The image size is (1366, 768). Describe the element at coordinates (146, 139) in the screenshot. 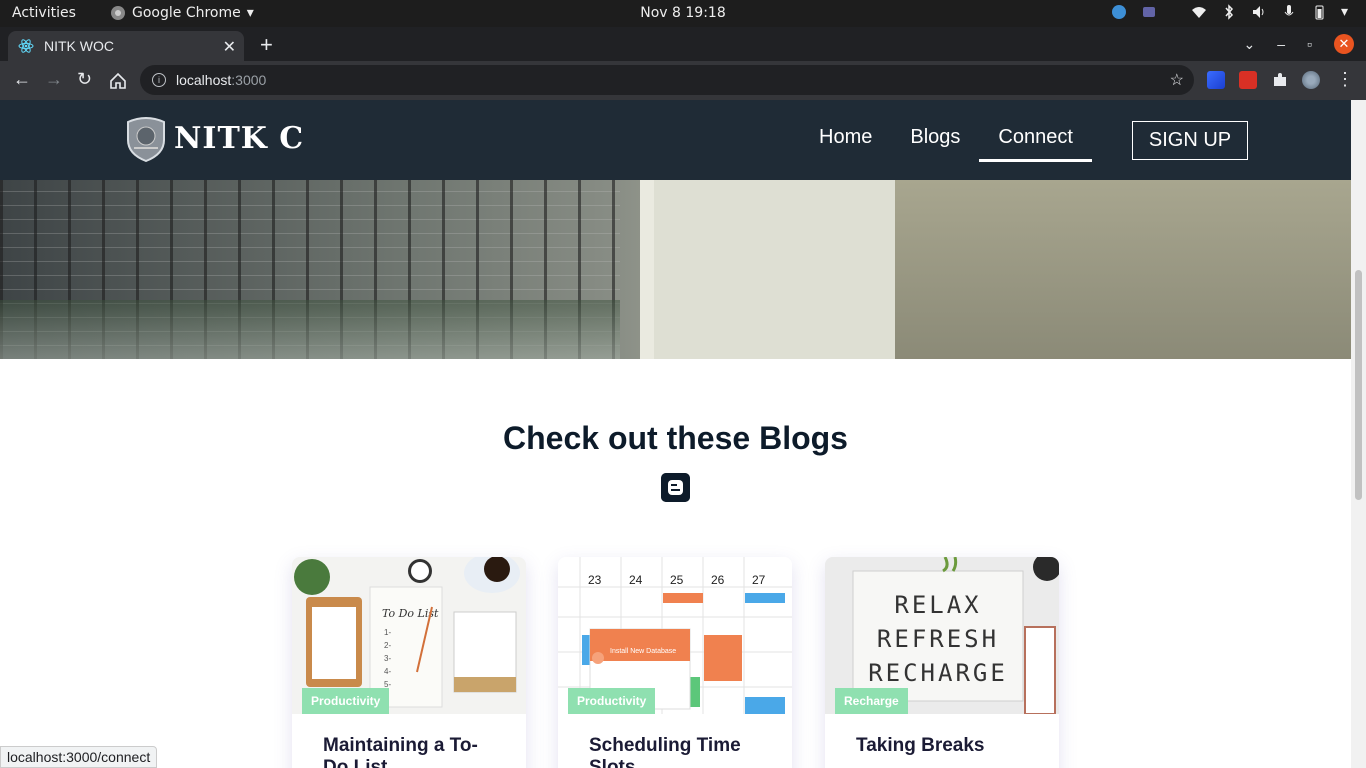

I see `nitk-crest-icon` at that location.